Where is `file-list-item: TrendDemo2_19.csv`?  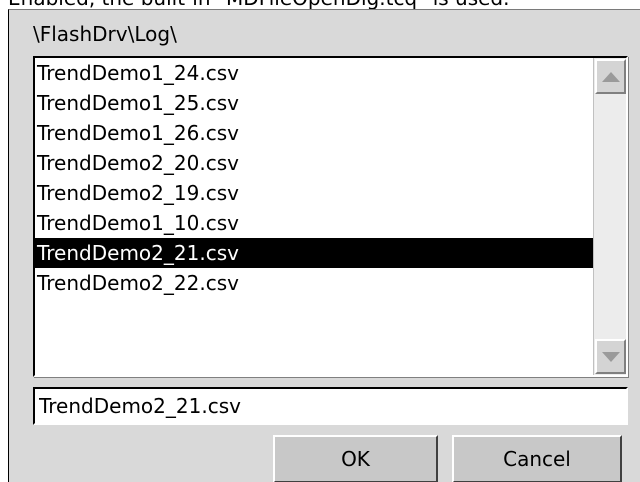 file-list-item: TrendDemo2_19.csv is located at coordinates (314, 193).